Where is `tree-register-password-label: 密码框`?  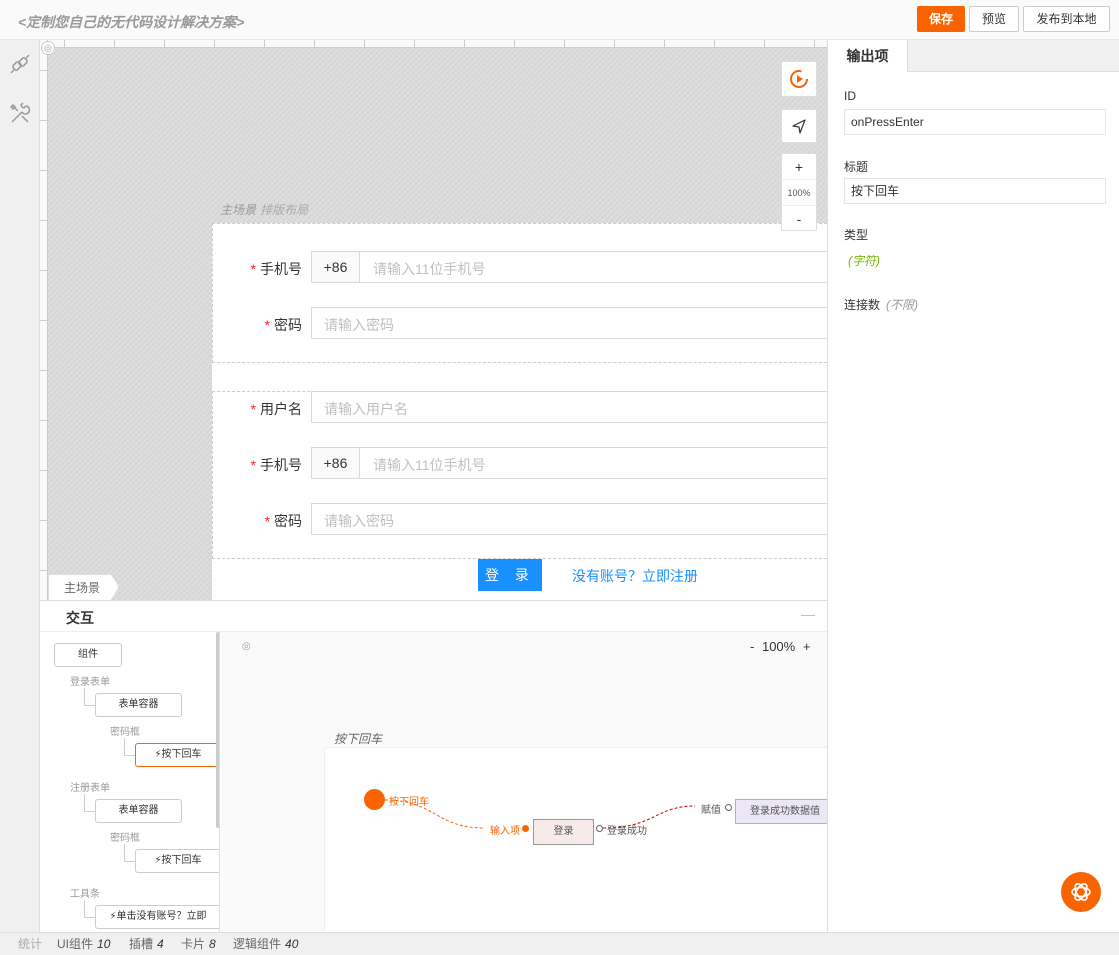 tree-register-password-label: 密码框 is located at coordinates (125, 838).